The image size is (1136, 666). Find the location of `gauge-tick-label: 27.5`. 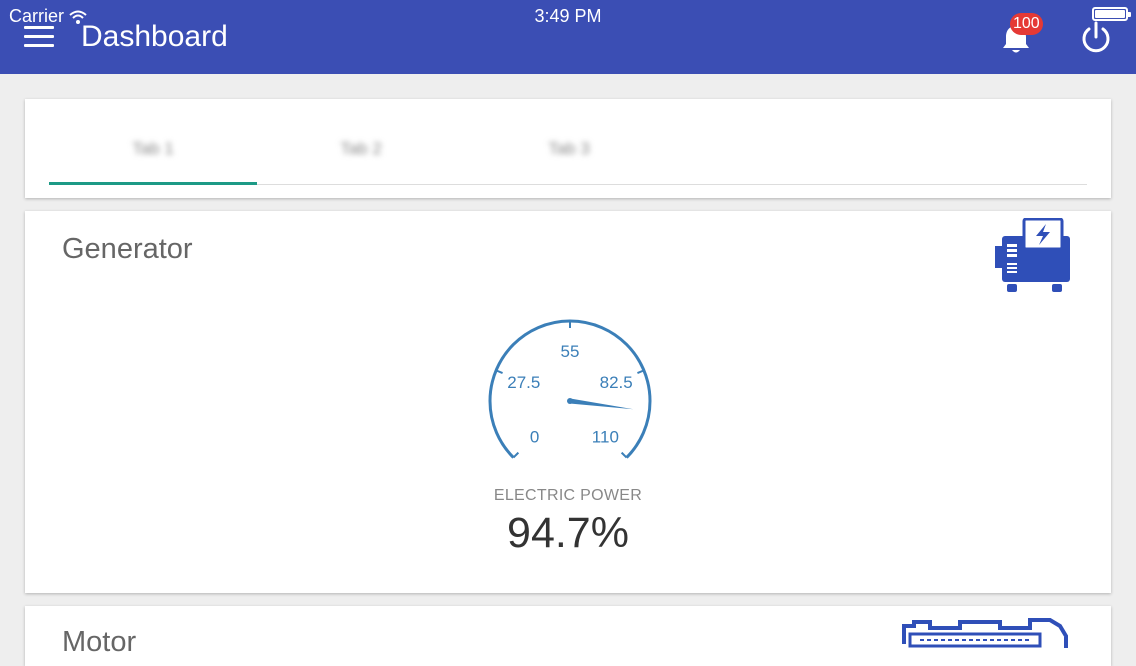

gauge-tick-label: 27.5 is located at coordinates (523, 382).